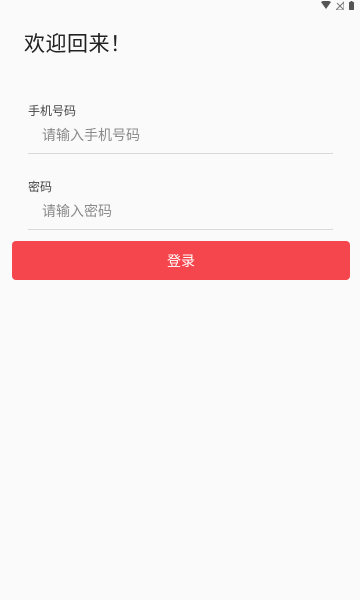 This screenshot has width=360, height=600. What do you see at coordinates (52, 111) in the screenshot?
I see `phone-label: 手机号码` at bounding box center [52, 111].